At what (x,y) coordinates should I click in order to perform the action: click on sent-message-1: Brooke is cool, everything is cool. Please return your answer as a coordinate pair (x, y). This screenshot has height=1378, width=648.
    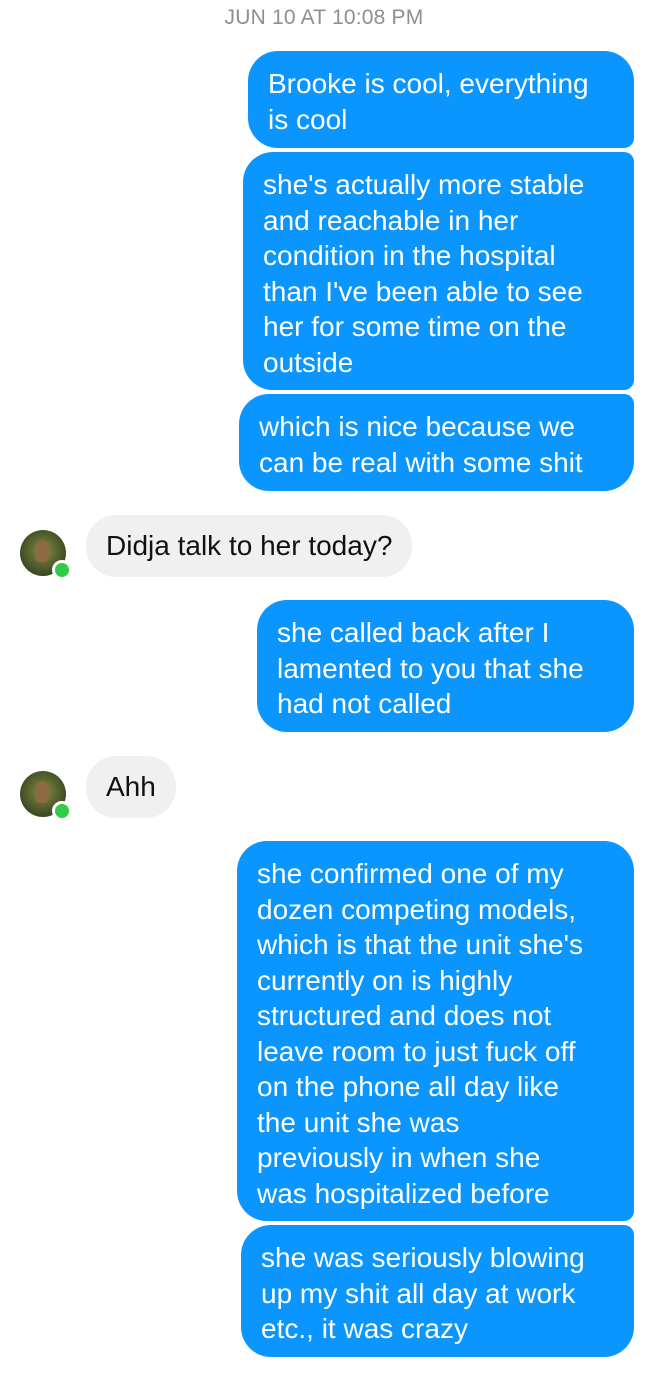
    Looking at the image, I should click on (441, 99).